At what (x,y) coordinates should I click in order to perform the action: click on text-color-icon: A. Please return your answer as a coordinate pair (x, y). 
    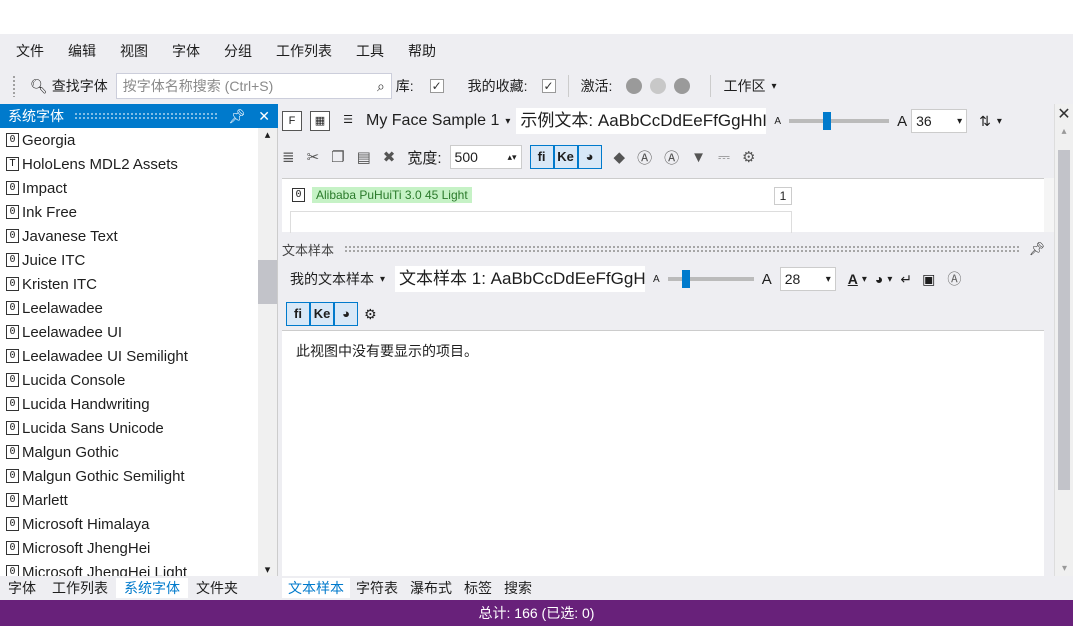
    Looking at the image, I should click on (853, 279).